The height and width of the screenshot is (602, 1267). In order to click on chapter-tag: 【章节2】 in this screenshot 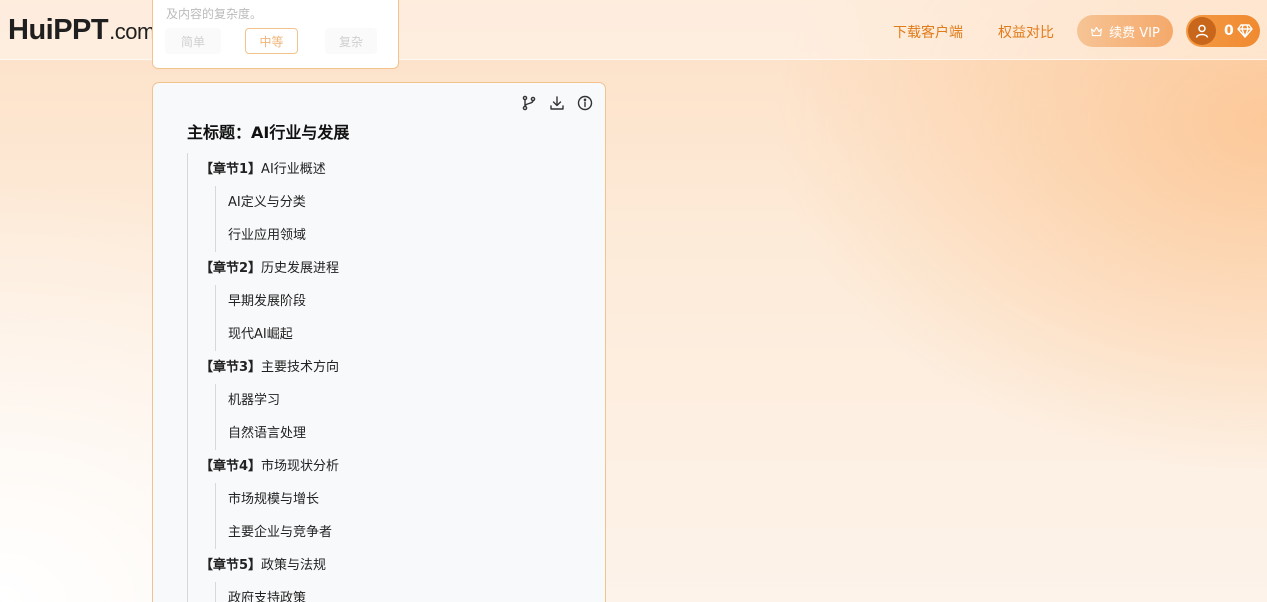, I will do `click(231, 268)`.